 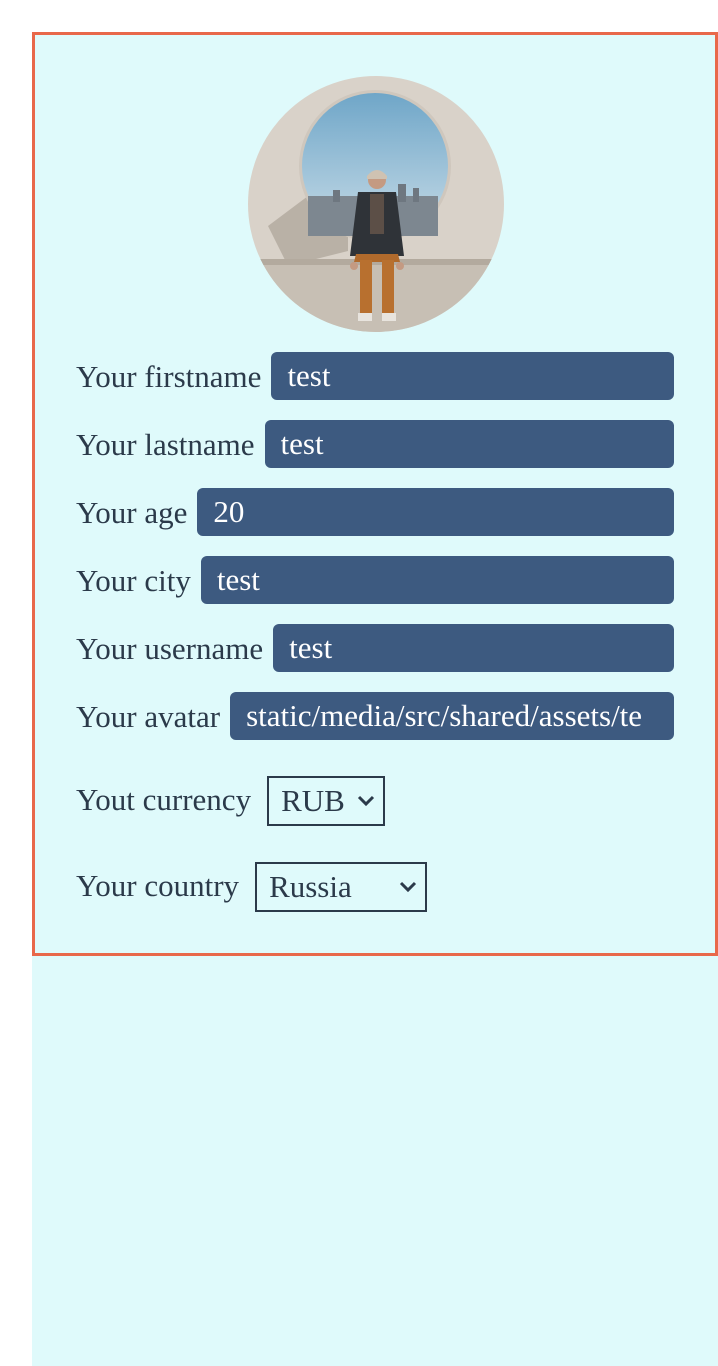 I want to click on currency-label: Yout currency, so click(x=164, y=799).